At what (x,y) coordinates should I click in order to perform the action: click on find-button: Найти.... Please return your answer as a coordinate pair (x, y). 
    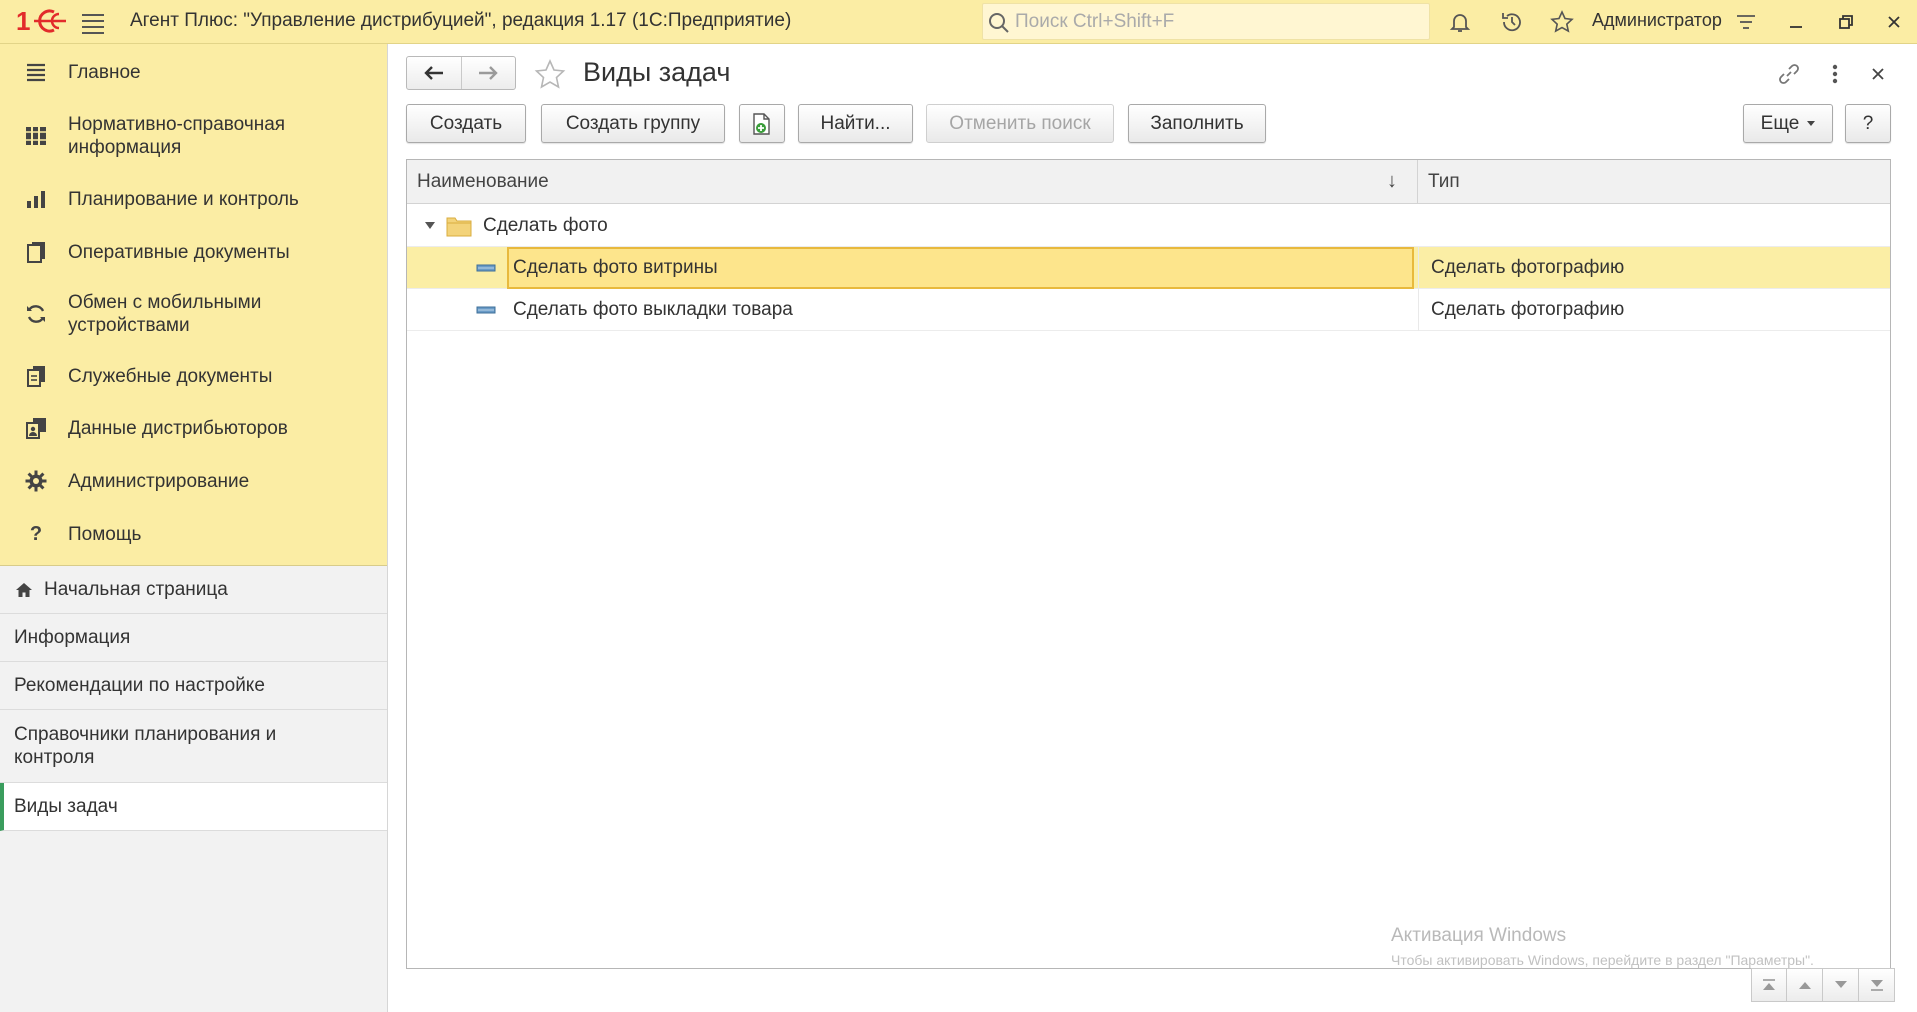
    Looking at the image, I should click on (855, 123).